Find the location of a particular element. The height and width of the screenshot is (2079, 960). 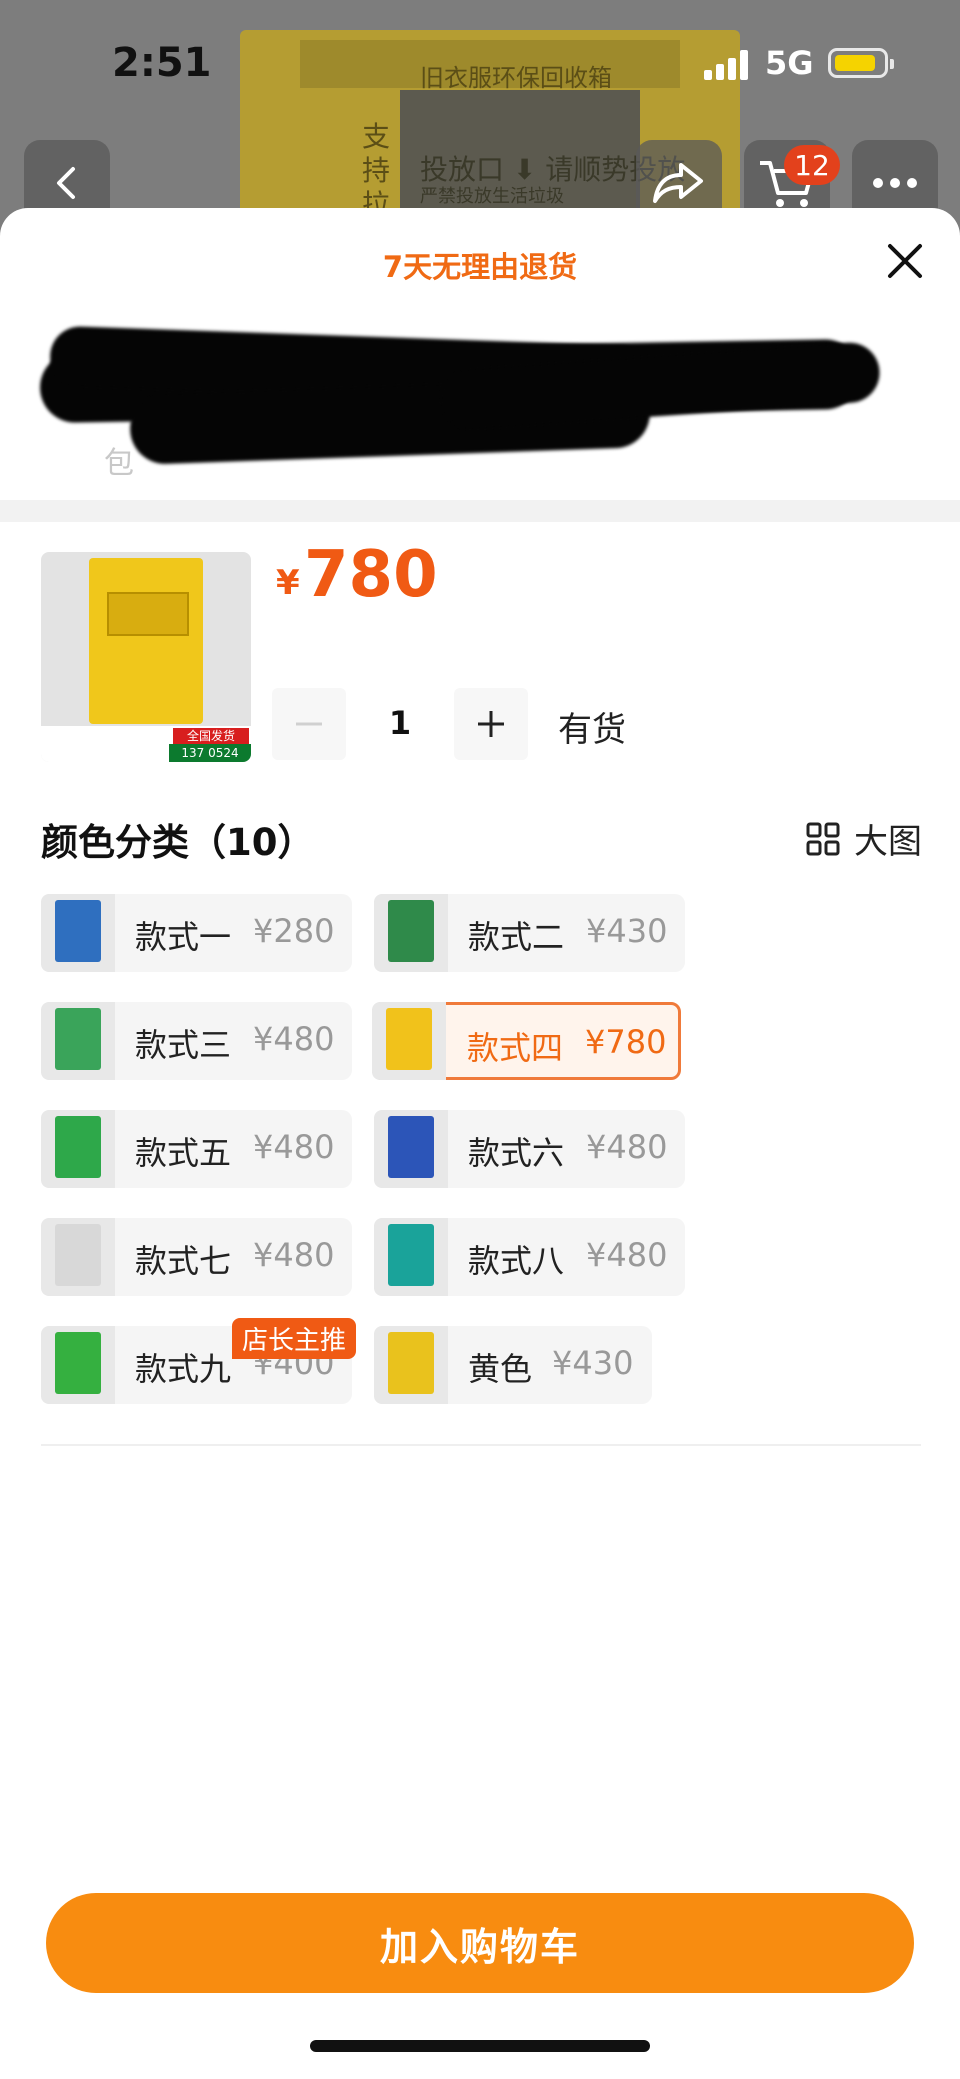

big-image-toggle: 大图 is located at coordinates (864, 838).